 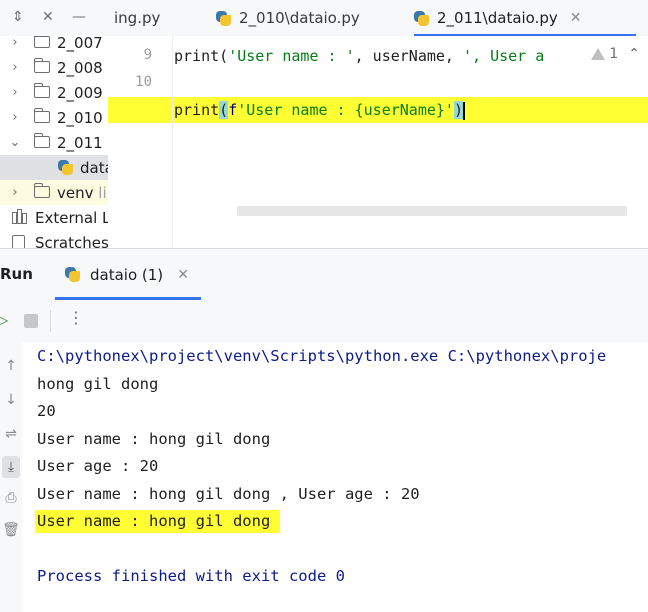 What do you see at coordinates (11, 366) in the screenshot?
I see `arrow-up-icon: ↑` at bounding box center [11, 366].